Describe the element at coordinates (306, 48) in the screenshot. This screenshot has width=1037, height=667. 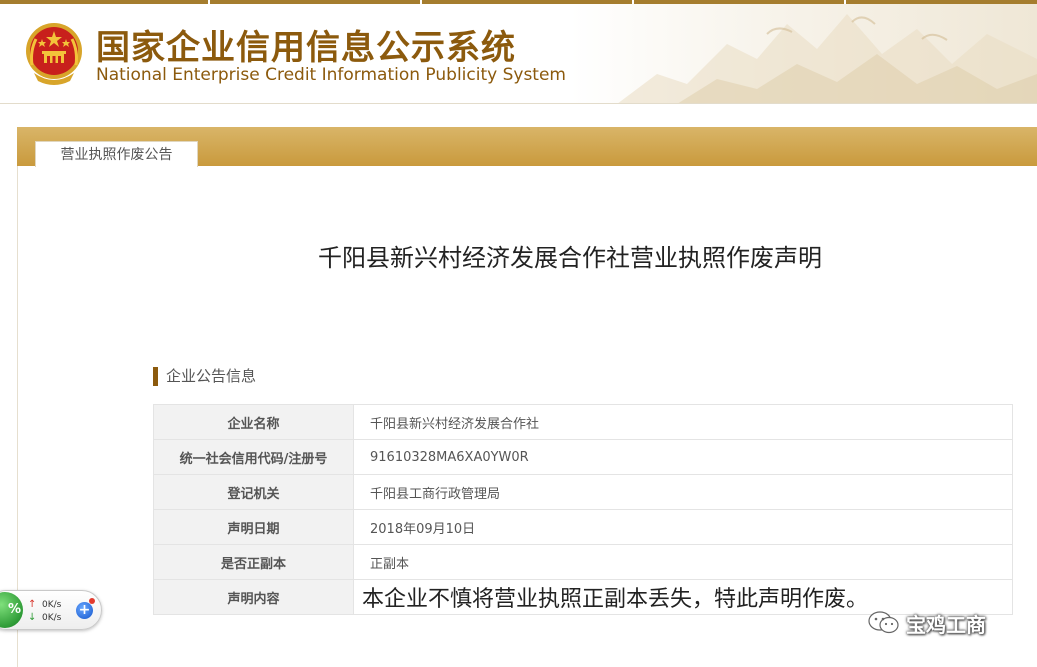
I see `site-title-cn: 国家企业信用信息公示系统` at that location.